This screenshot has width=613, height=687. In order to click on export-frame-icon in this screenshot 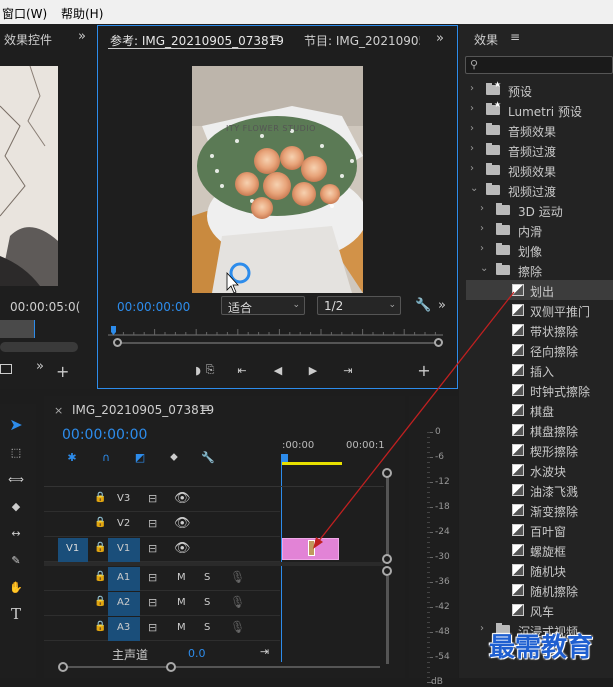, I will do `click(6, 369)`.